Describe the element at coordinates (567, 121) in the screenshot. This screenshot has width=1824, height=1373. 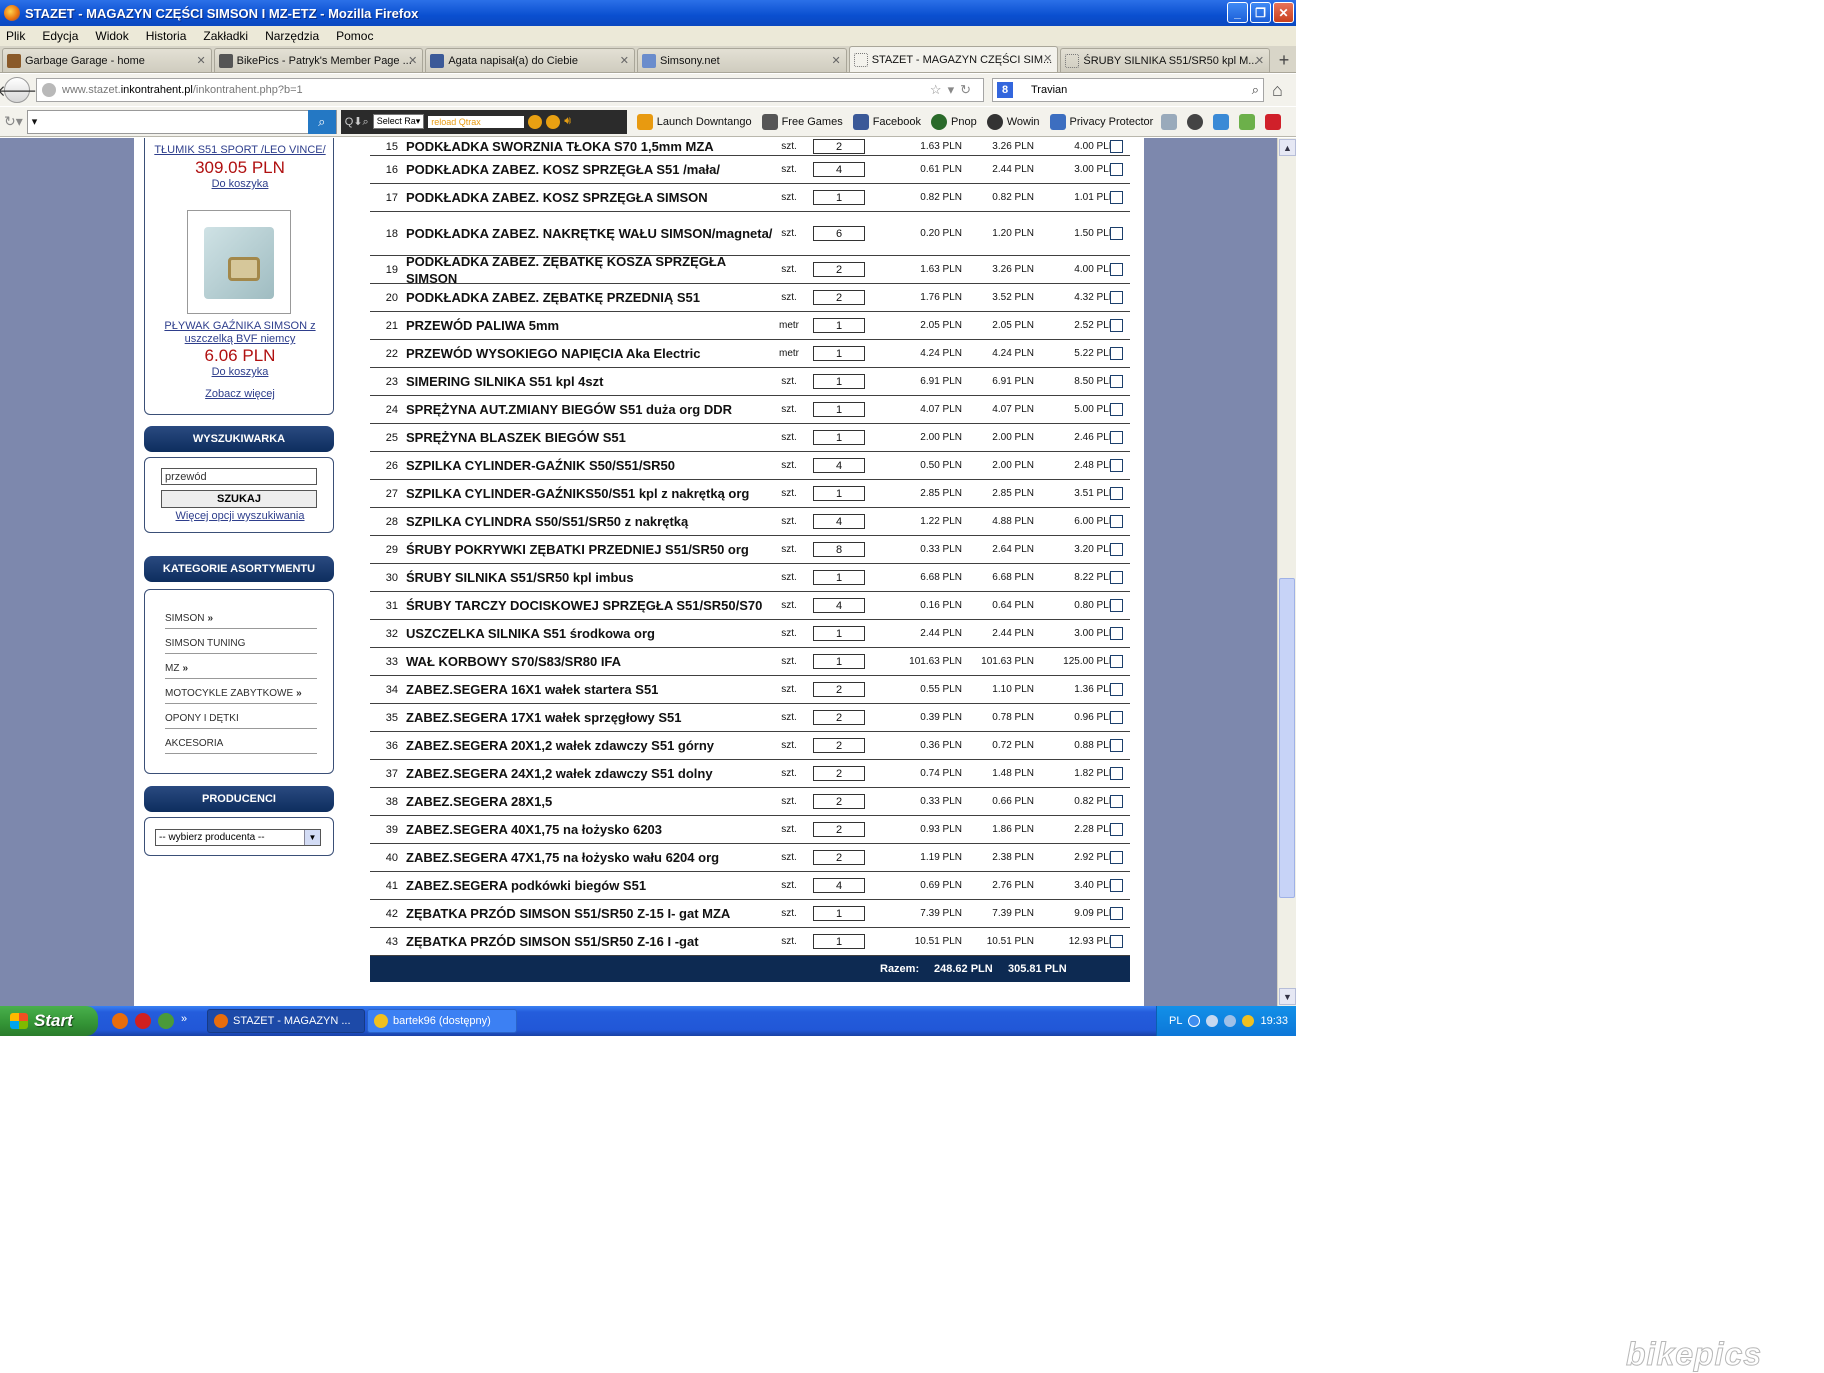
I see `volume-icon: 🔊︎` at that location.